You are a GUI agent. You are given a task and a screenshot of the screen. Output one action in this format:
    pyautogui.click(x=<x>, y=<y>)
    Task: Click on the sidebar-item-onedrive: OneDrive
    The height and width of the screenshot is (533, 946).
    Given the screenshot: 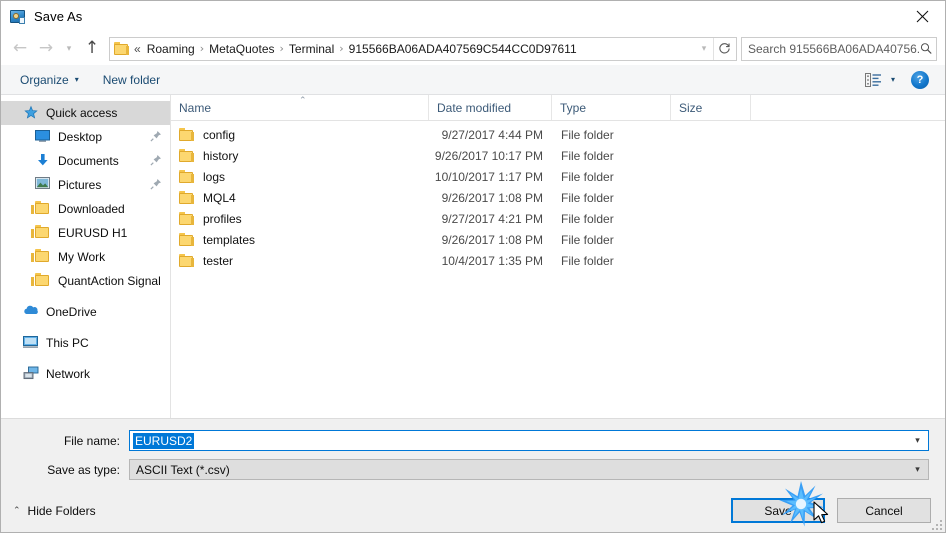 What is the action you would take?
    pyautogui.click(x=85, y=312)
    